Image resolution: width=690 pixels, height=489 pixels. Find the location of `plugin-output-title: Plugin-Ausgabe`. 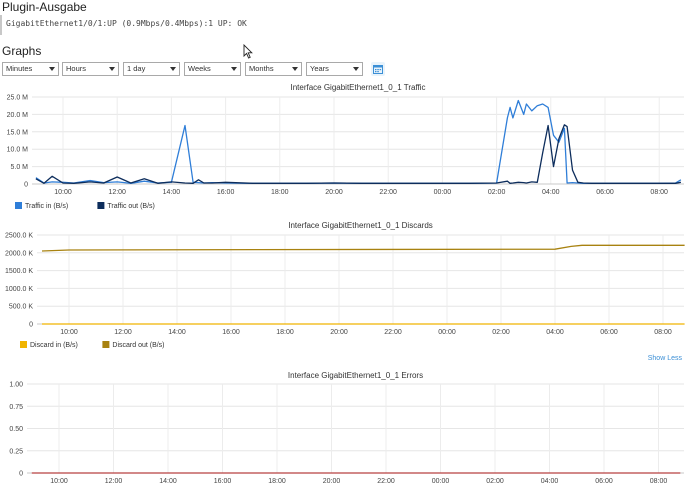

plugin-output-title: Plugin-Ausgabe is located at coordinates (44, 7).